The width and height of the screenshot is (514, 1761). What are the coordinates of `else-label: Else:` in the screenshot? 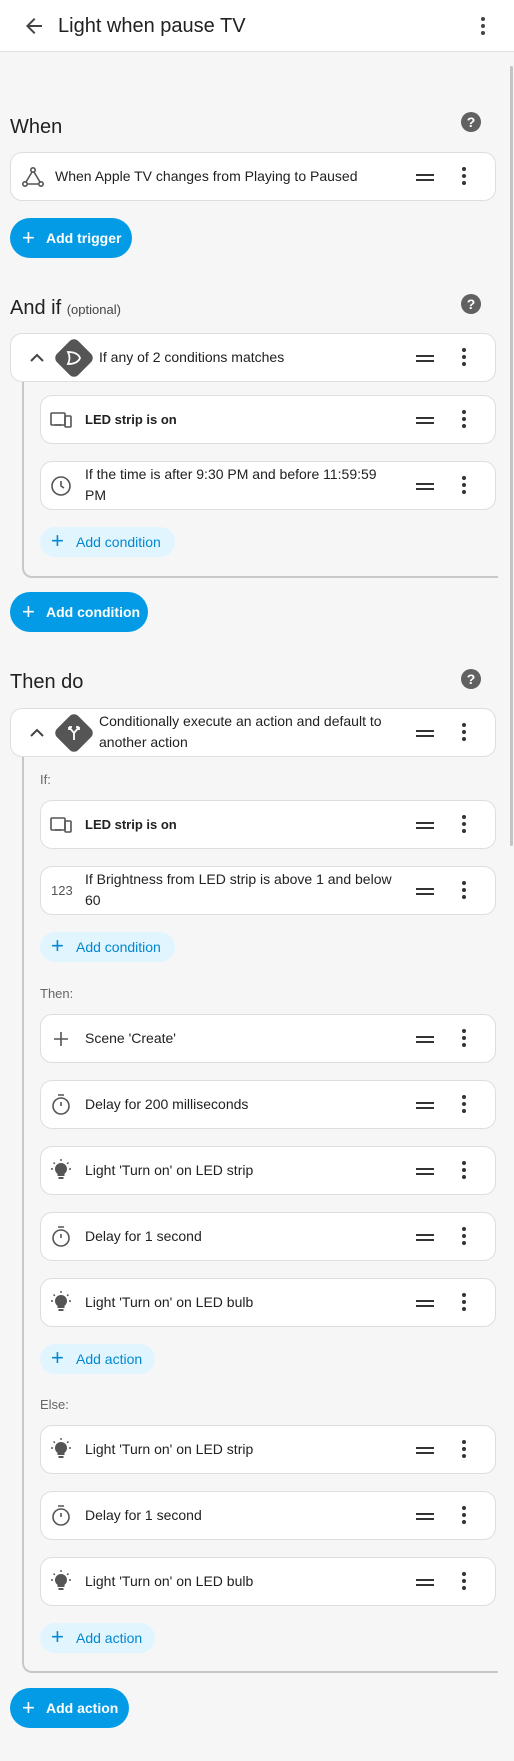 It's located at (54, 1404).